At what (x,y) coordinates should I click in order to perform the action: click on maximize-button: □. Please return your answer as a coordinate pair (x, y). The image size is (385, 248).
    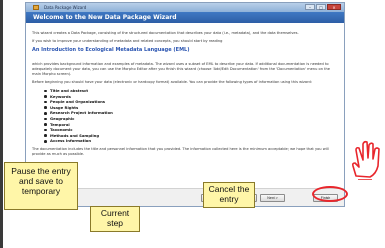
    Looking at the image, I should click on (321, 7).